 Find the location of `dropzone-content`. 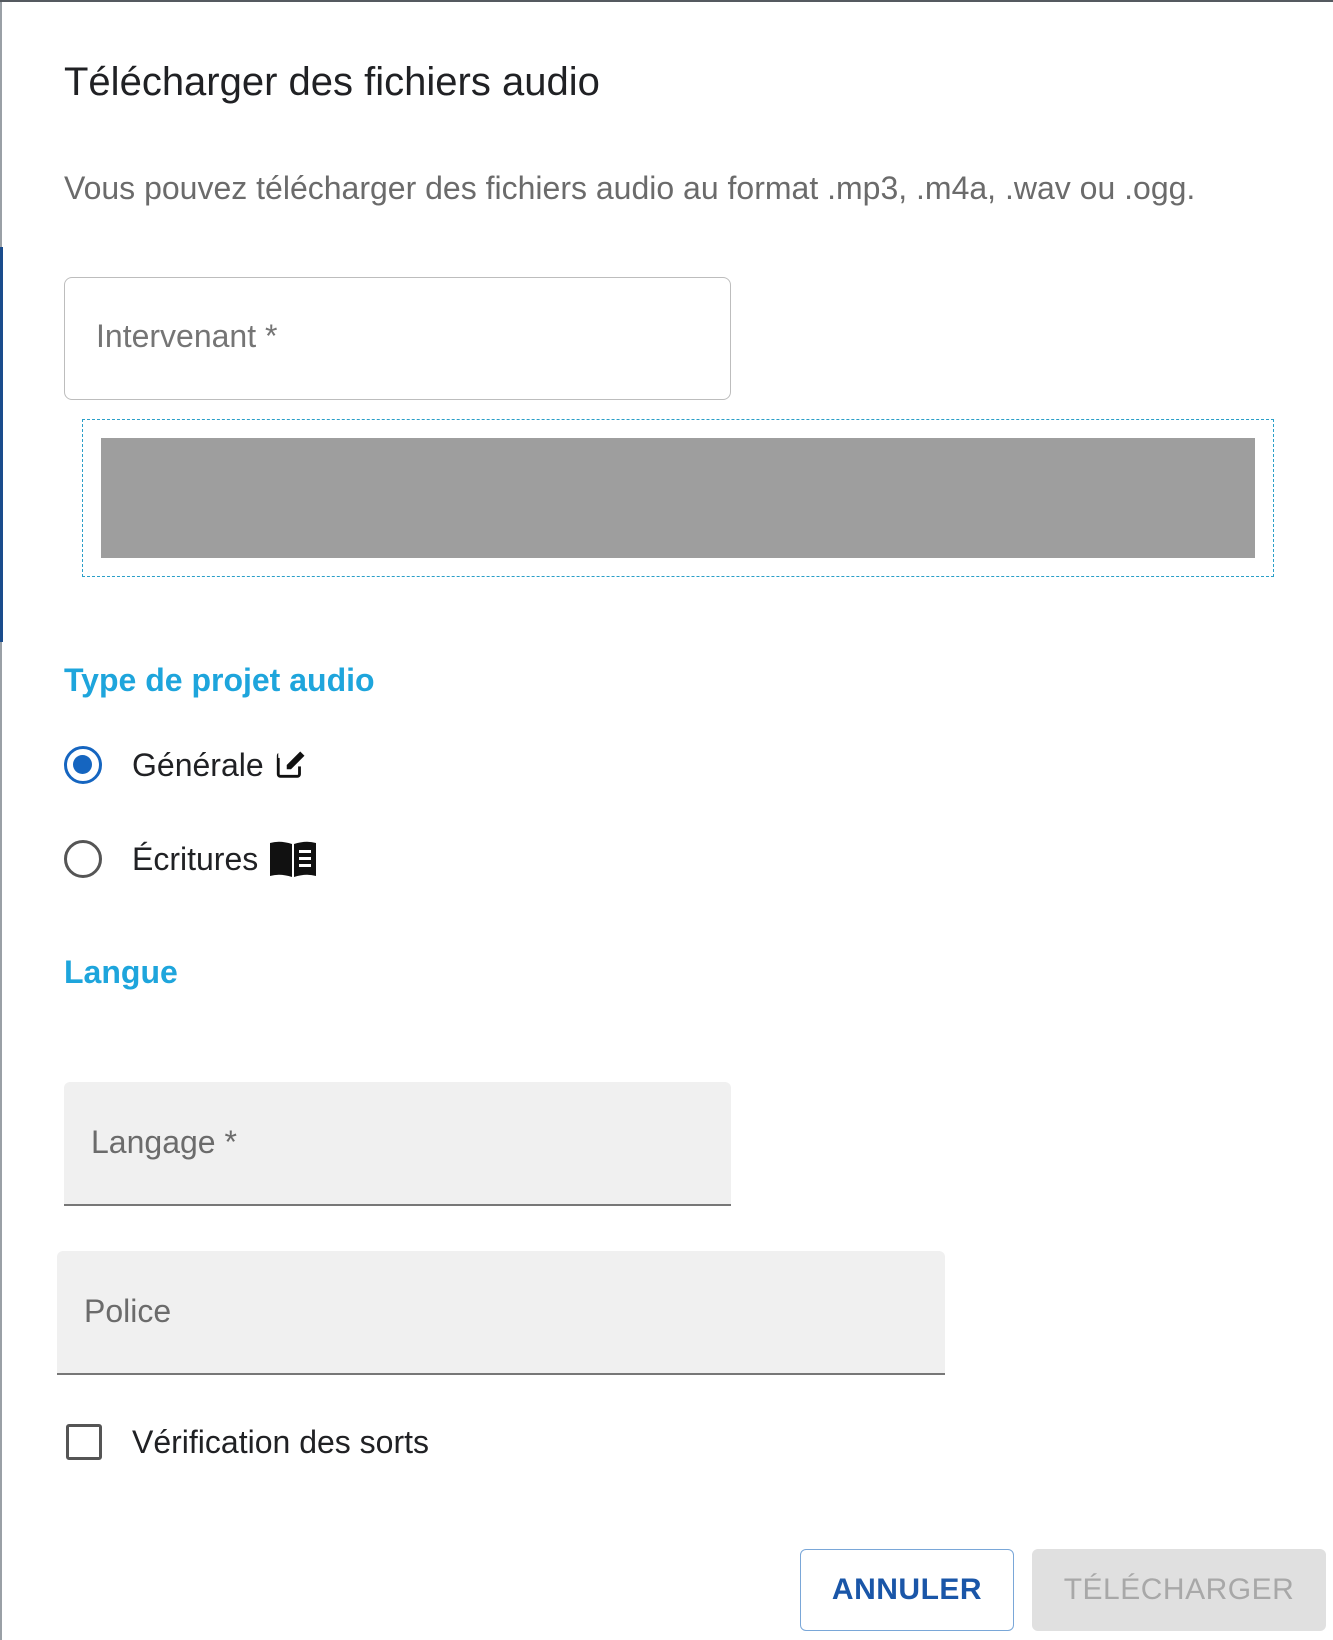

dropzone-content is located at coordinates (678, 498).